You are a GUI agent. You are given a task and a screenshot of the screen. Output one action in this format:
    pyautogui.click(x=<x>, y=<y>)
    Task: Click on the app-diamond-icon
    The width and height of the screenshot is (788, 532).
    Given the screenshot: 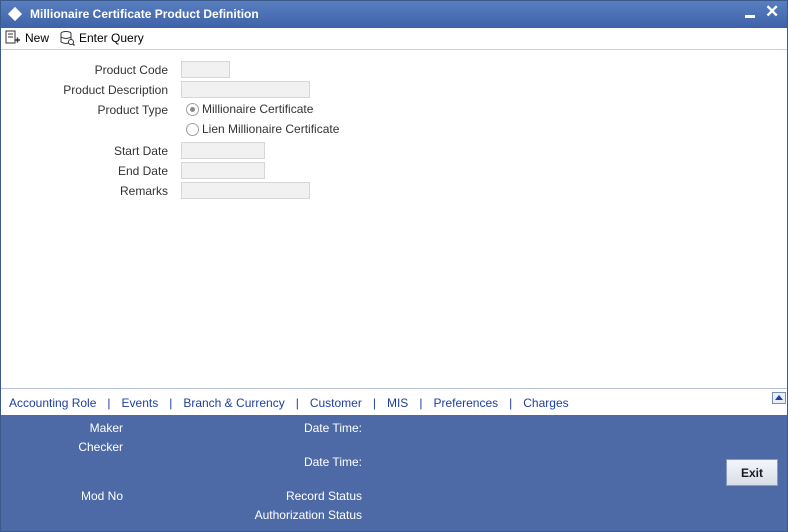 What is the action you would take?
    pyautogui.click(x=15, y=14)
    